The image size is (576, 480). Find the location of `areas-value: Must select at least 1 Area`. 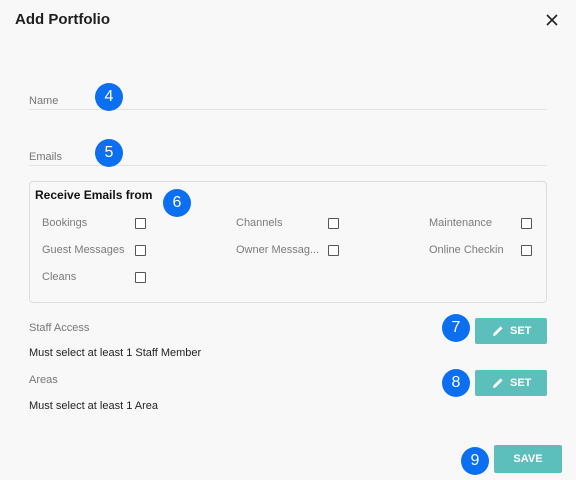

areas-value: Must select at least 1 Area is located at coordinates (94, 406).